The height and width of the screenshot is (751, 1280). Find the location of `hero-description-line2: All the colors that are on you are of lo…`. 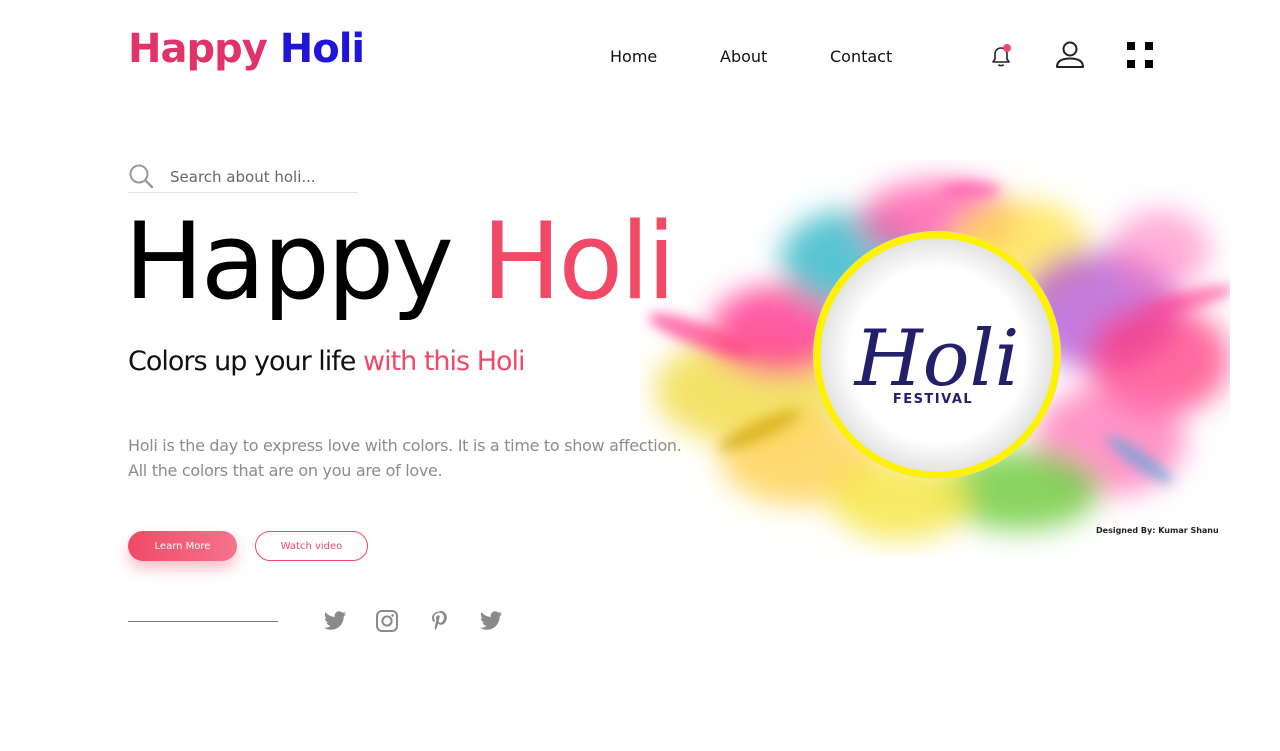

hero-description-line2: All the colors that are on you are of lo… is located at coordinates (285, 470).